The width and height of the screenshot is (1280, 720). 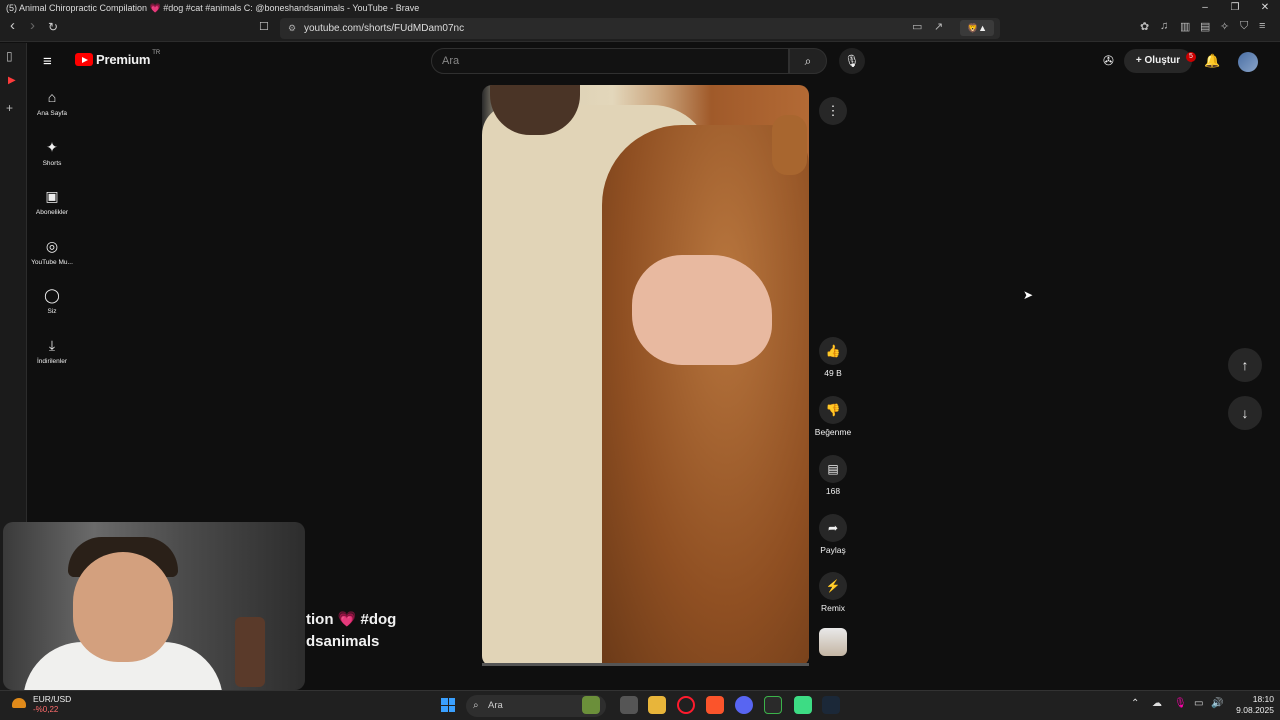 I want to click on share-label: Paylaş, so click(x=833, y=550).